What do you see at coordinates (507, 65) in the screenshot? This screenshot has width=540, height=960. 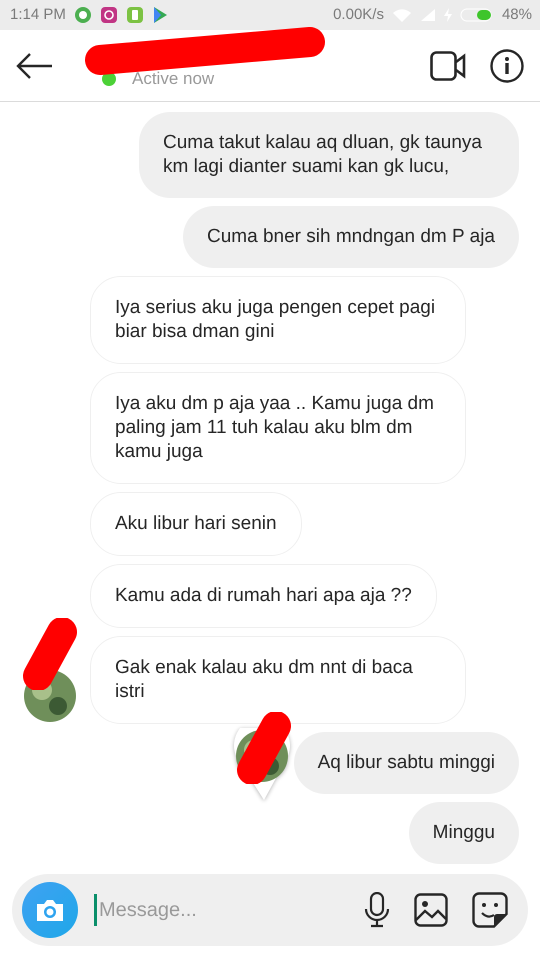 I see `info-icon` at bounding box center [507, 65].